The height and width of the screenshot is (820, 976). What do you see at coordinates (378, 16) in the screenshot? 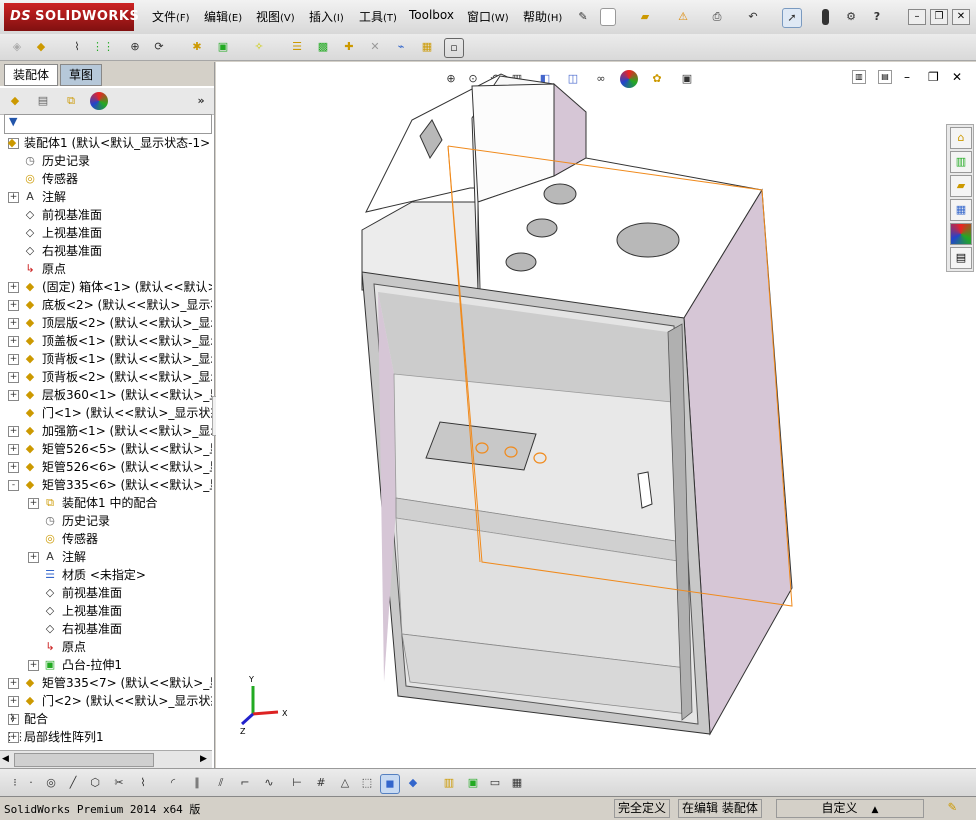
I see `menu-tools: 工具(T)` at bounding box center [378, 16].